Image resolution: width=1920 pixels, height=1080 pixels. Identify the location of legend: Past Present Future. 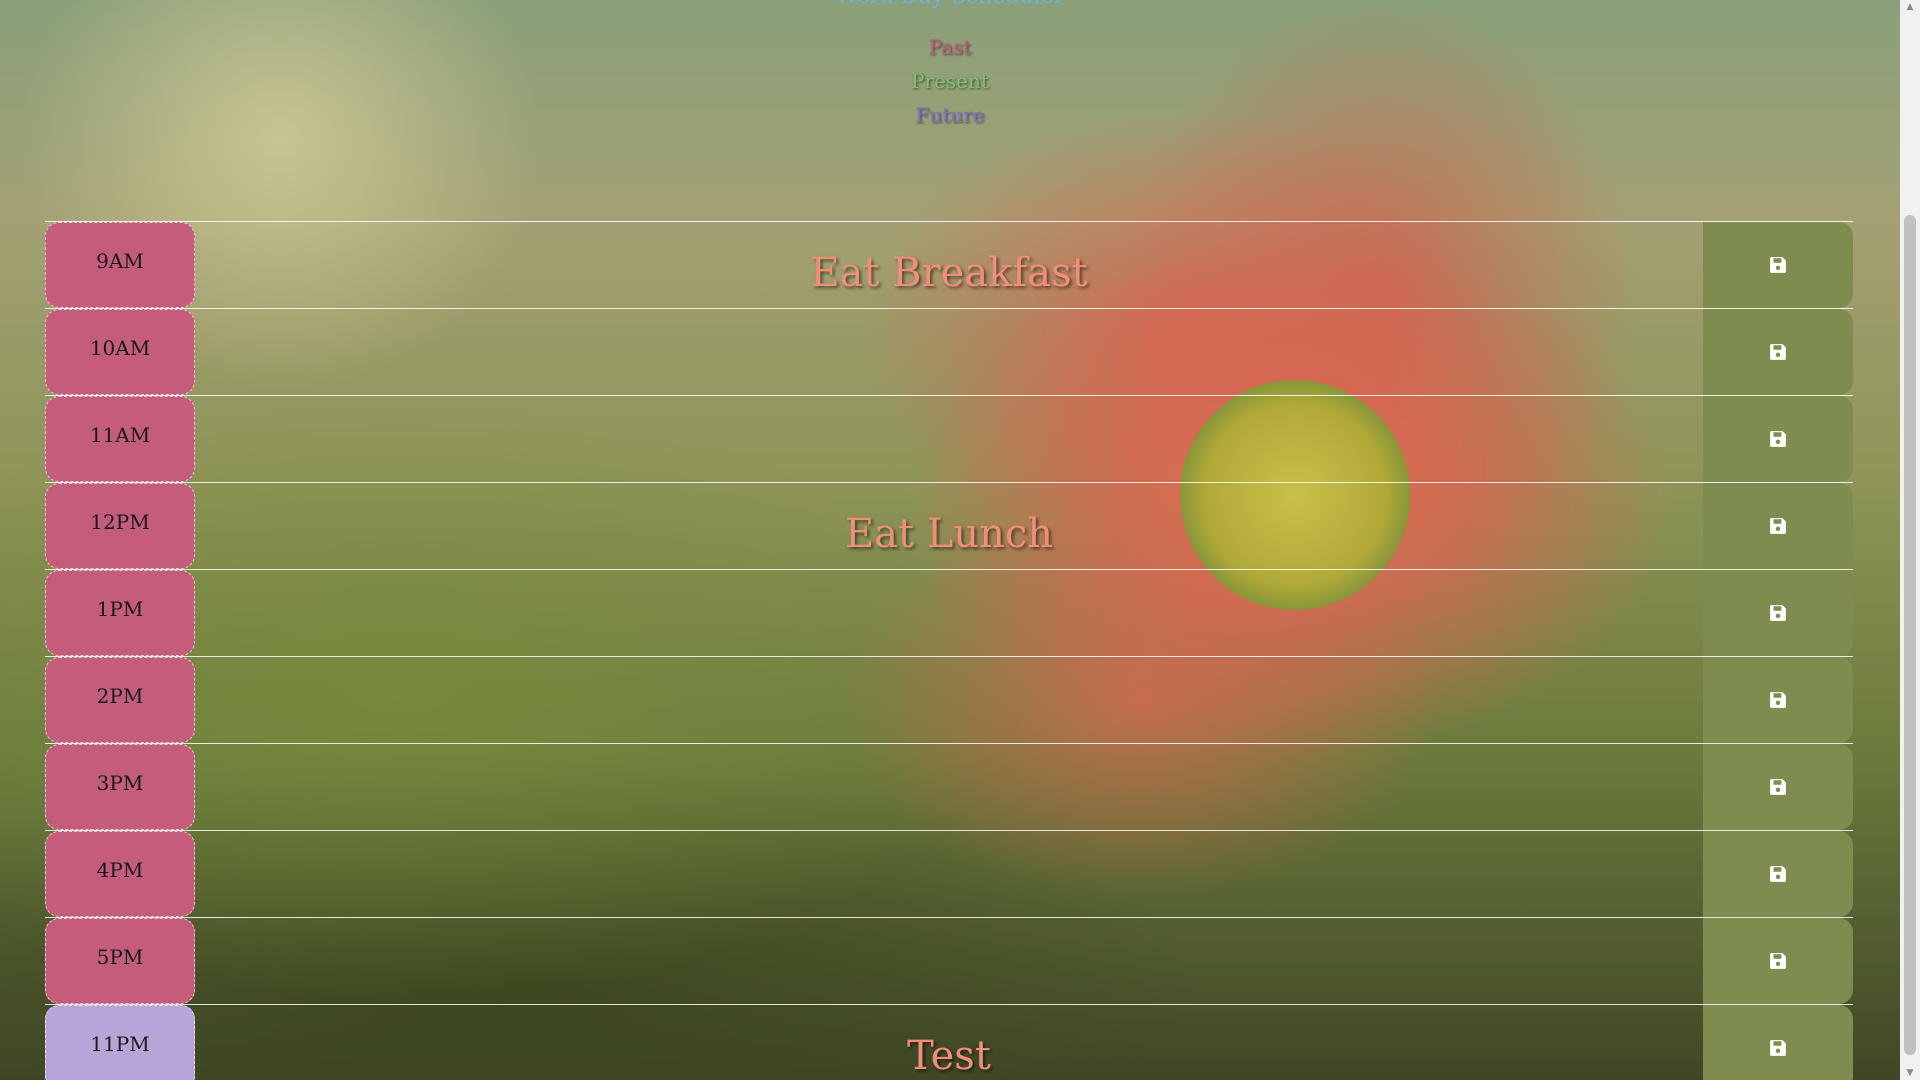
(950, 81).